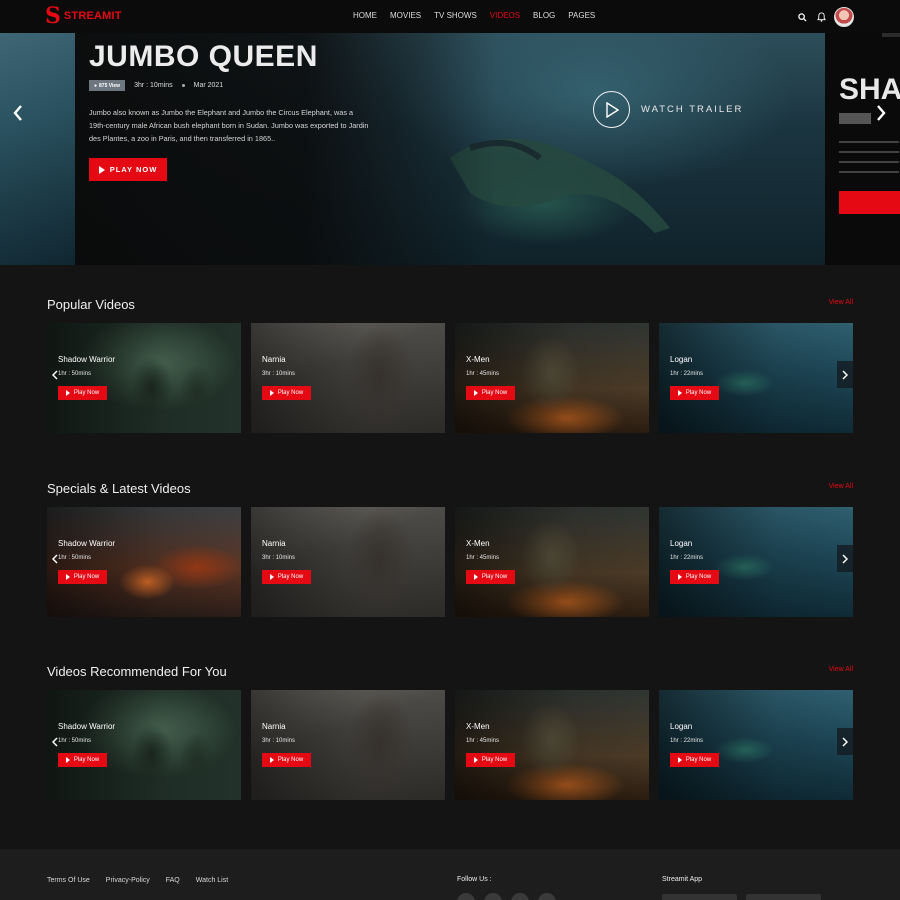  What do you see at coordinates (92, 16) in the screenshot?
I see `logo-text: STREAMIT` at bounding box center [92, 16].